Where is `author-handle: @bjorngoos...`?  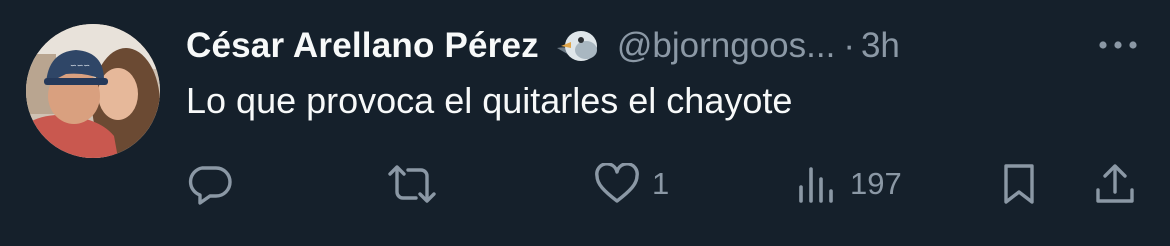
author-handle: @bjorngoos... is located at coordinates (726, 46).